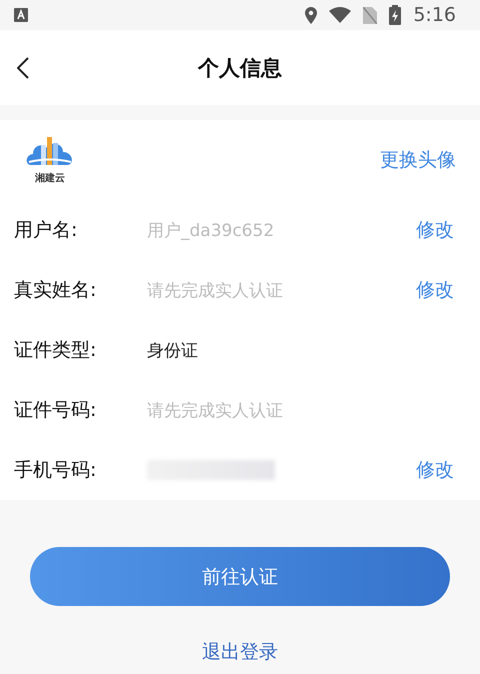  Describe the element at coordinates (56, 290) in the screenshot. I see `field-label: 真实姓名:` at that location.